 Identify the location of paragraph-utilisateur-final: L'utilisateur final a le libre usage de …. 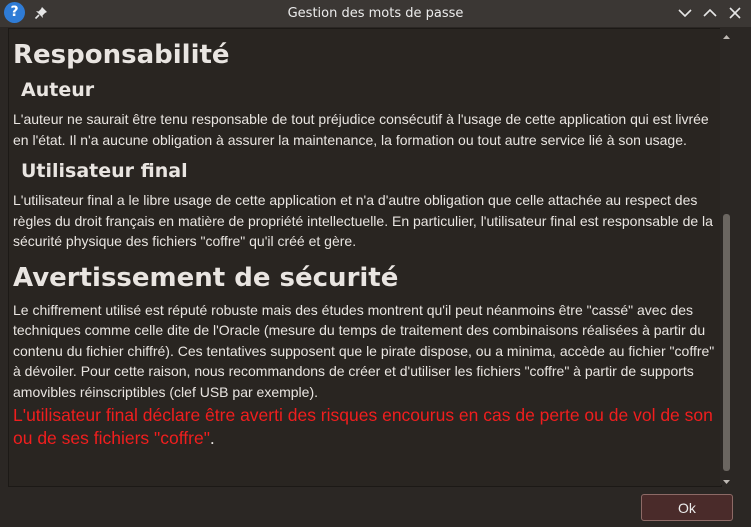
(363, 220).